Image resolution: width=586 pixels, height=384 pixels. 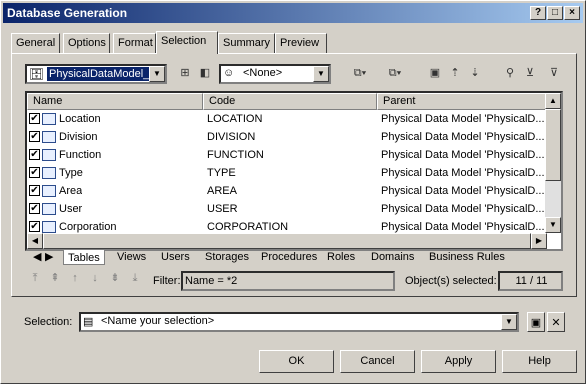 I want to click on objects-selected-count: 11 / 11, so click(x=530, y=281).